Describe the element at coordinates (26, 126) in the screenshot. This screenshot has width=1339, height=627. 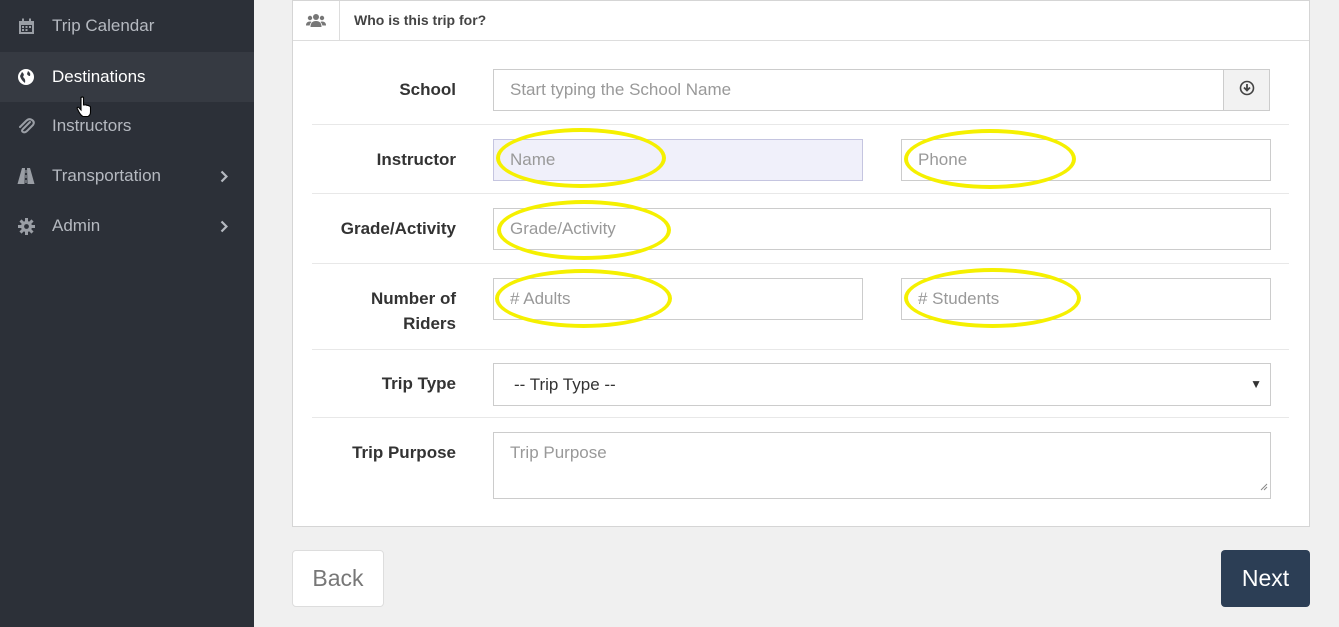
I see `paperclip-icon` at that location.